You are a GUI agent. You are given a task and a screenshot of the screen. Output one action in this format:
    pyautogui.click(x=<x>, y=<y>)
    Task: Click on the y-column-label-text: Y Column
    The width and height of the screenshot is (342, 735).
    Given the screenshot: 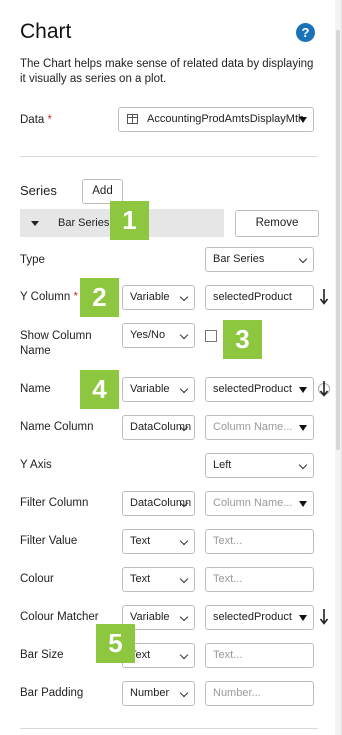 What is the action you would take?
    pyautogui.click(x=45, y=297)
    